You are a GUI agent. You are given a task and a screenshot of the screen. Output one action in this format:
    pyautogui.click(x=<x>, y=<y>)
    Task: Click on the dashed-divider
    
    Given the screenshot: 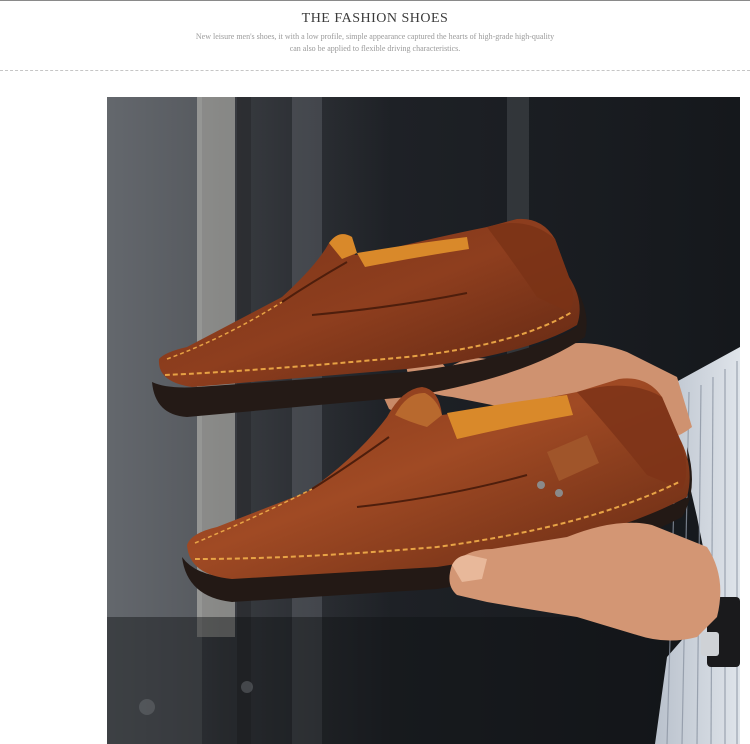 What is the action you would take?
    pyautogui.click(x=375, y=70)
    